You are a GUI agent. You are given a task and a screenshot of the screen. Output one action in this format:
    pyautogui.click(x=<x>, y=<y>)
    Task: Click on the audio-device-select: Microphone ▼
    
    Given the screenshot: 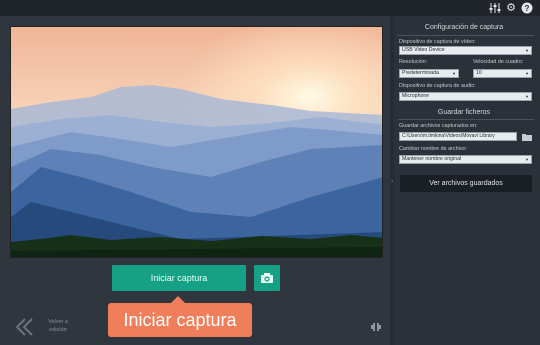 What is the action you would take?
    pyautogui.click(x=465, y=96)
    